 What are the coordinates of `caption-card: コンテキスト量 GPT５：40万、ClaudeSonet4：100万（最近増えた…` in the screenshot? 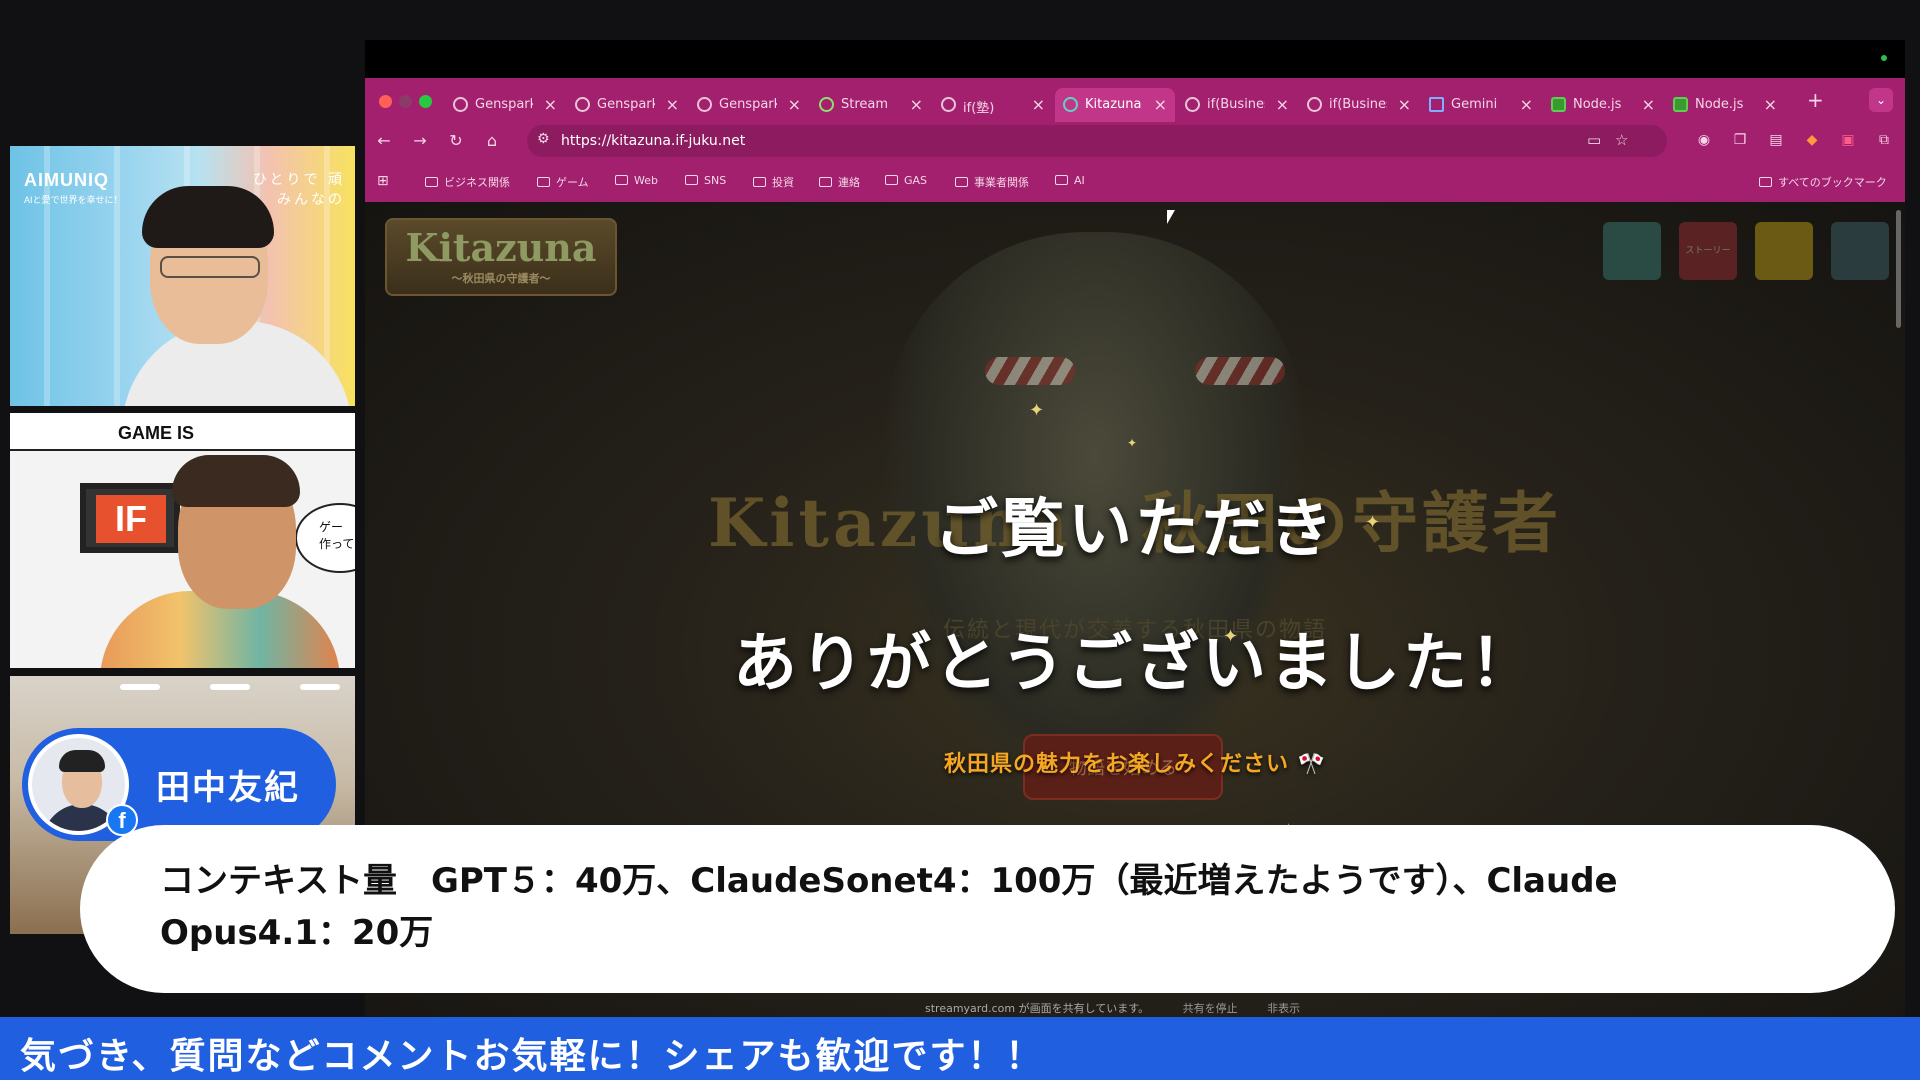 It's located at (987, 909).